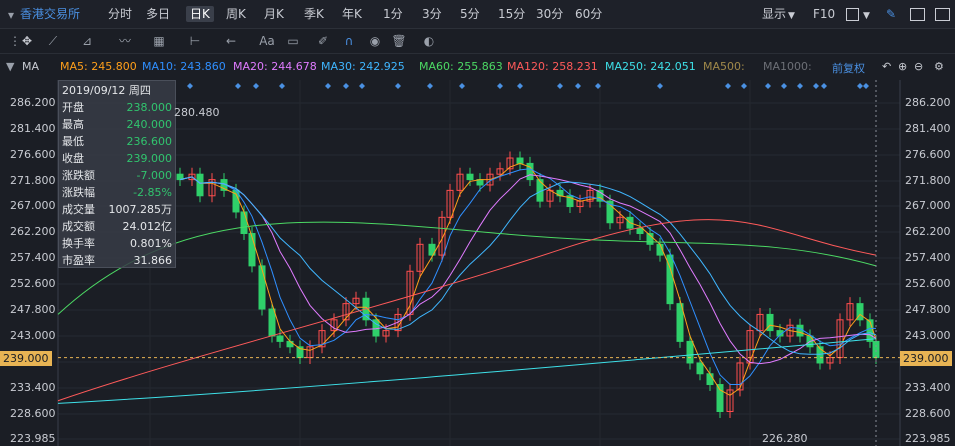  Describe the element at coordinates (33, 438) in the screenshot. I see `y-axis-tick-left: 223.985` at that location.